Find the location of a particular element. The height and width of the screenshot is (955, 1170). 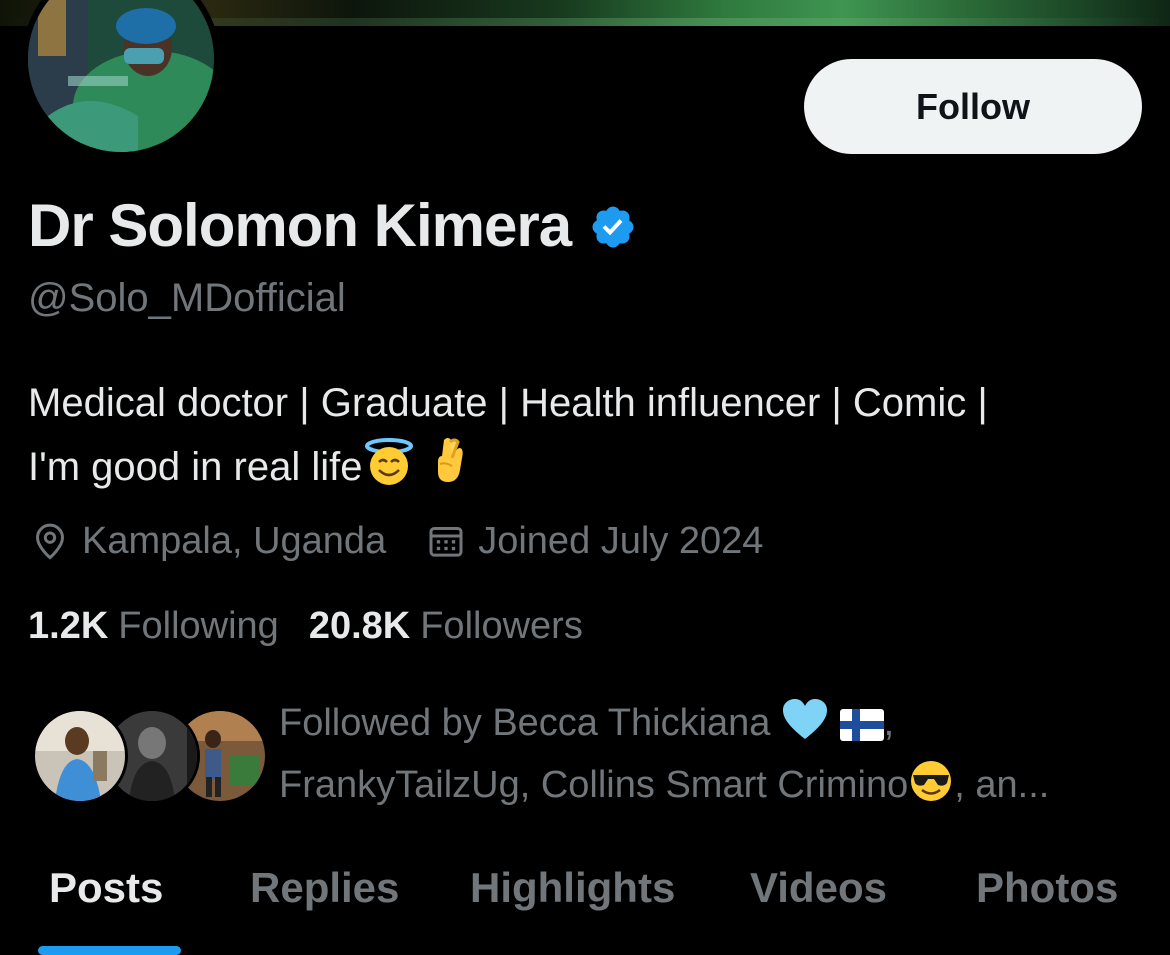

profile-name-row: Dr Solomon Kimera is located at coordinates (332, 226).